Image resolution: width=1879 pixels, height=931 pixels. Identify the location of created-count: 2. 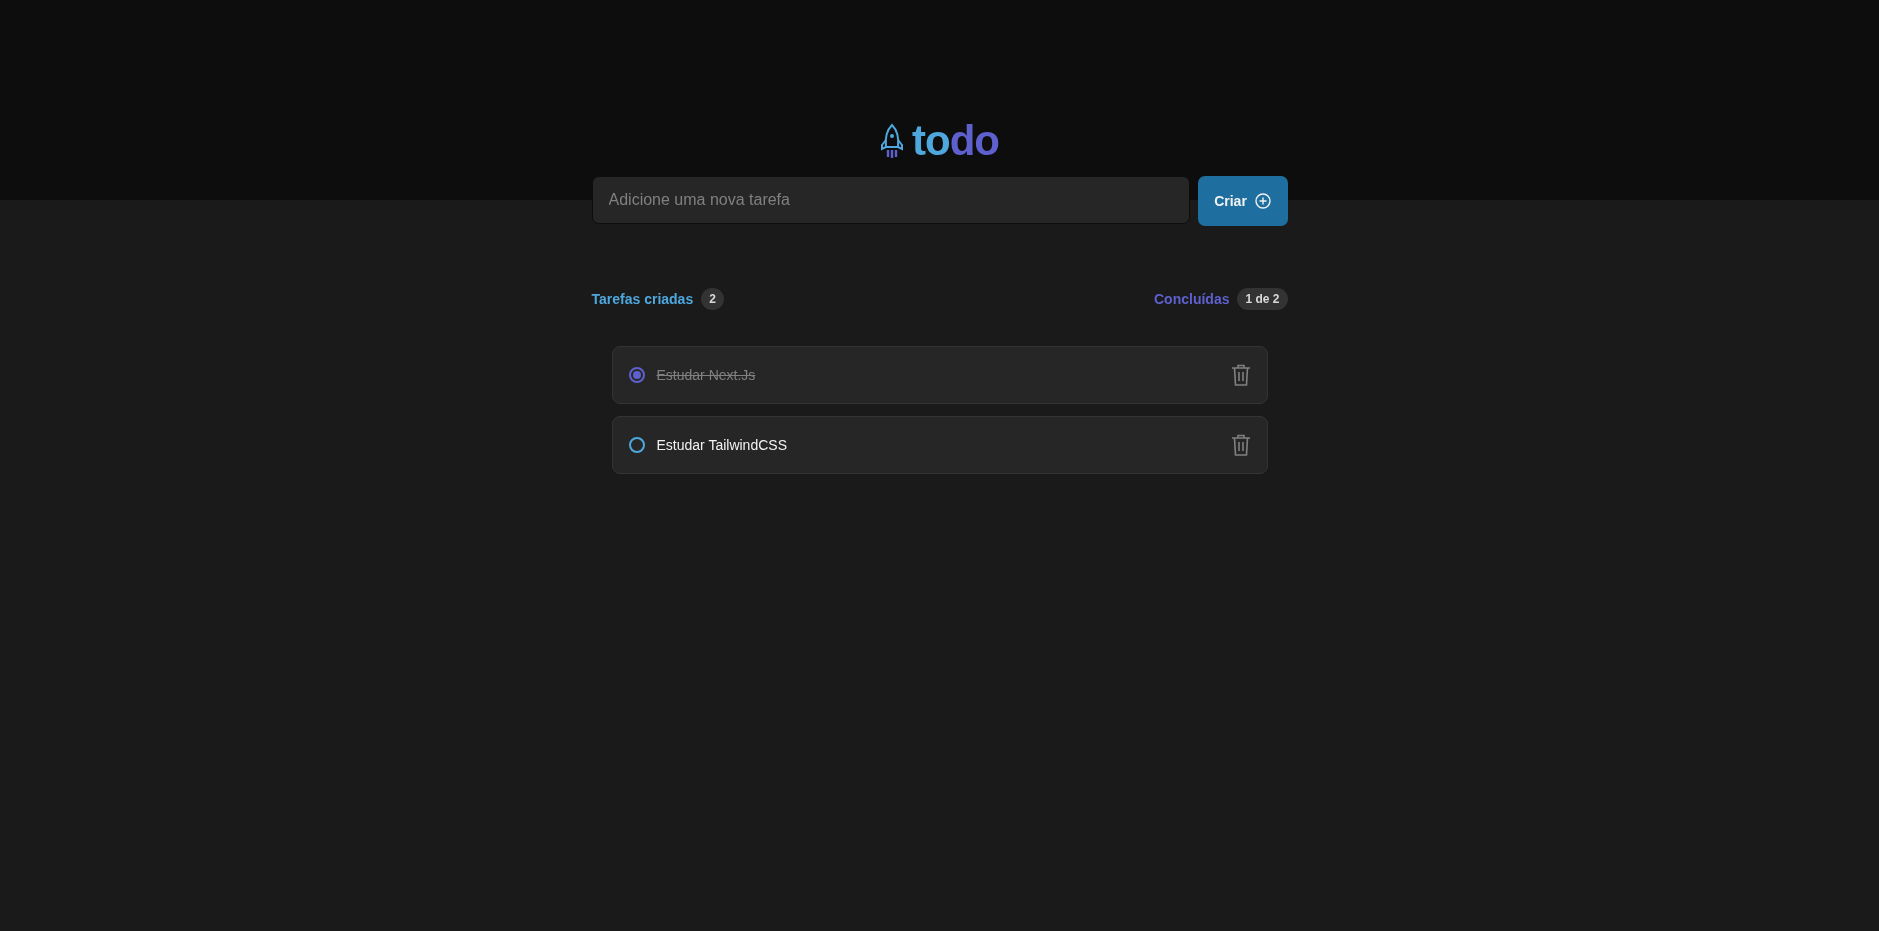
(712, 299).